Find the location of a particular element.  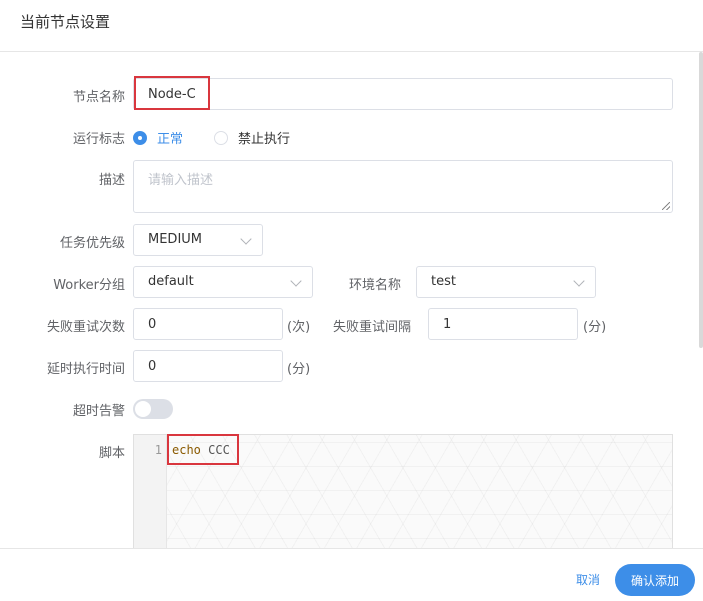

run-flag-radio-normal: 正常 is located at coordinates (158, 137).